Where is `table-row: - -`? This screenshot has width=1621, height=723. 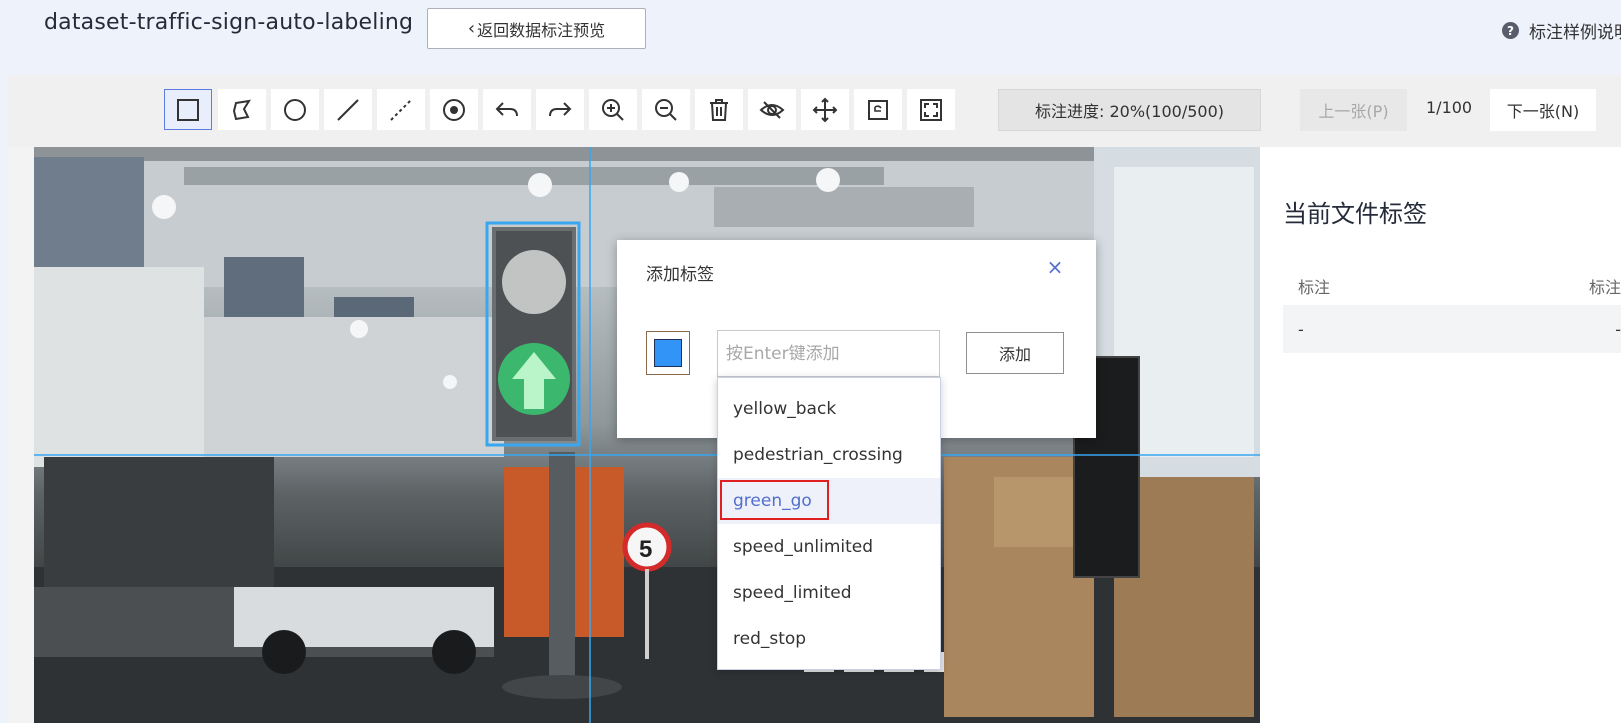
table-row: - - is located at coordinates (1452, 329).